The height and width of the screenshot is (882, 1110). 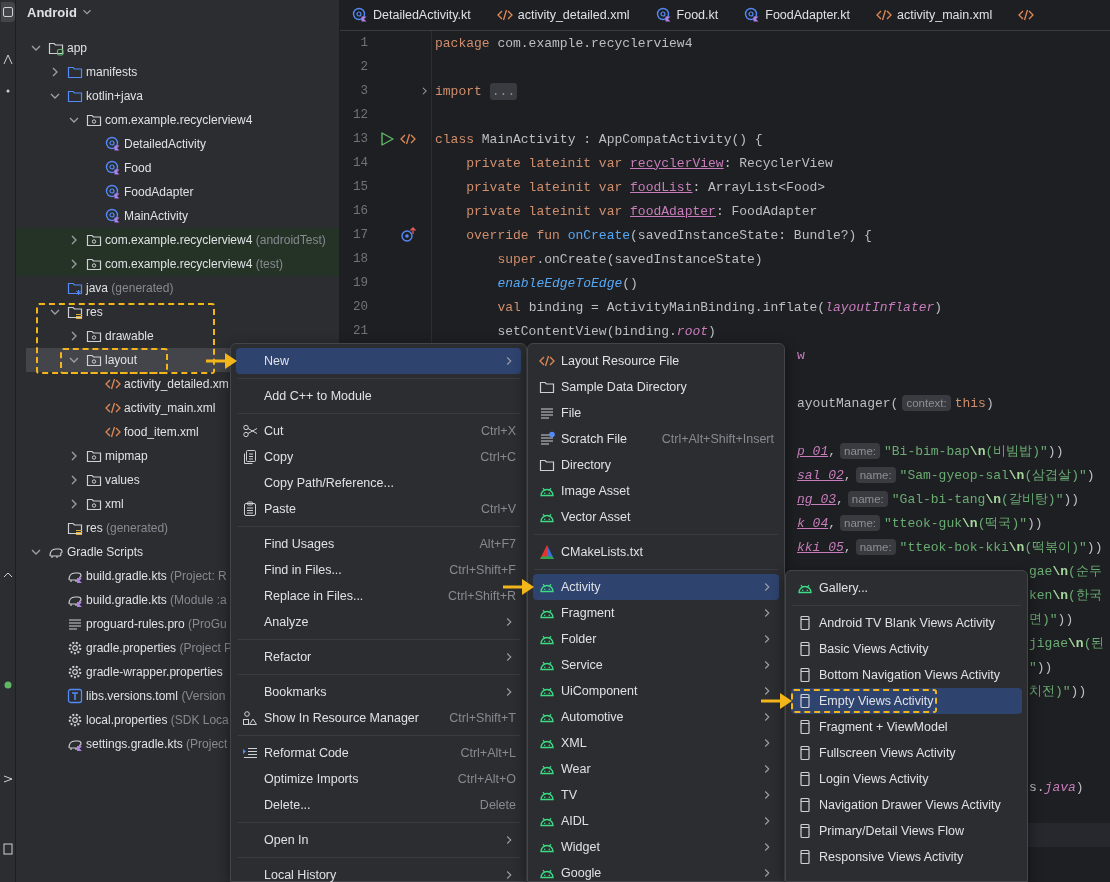 I want to click on text-file-icon, so click(x=75, y=624).